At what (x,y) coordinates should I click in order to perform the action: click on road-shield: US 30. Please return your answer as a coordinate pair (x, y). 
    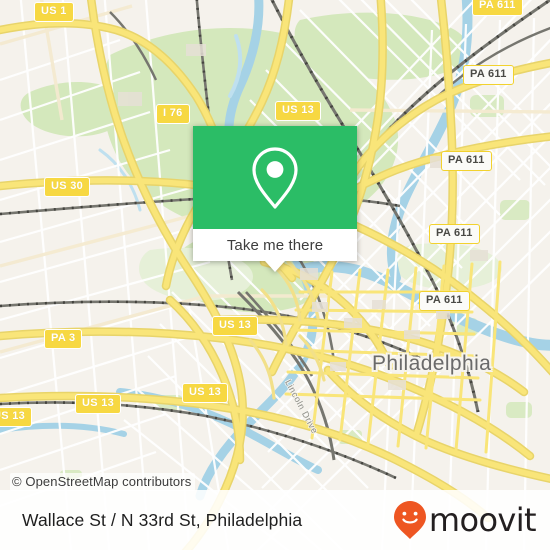
    Looking at the image, I should click on (67, 187).